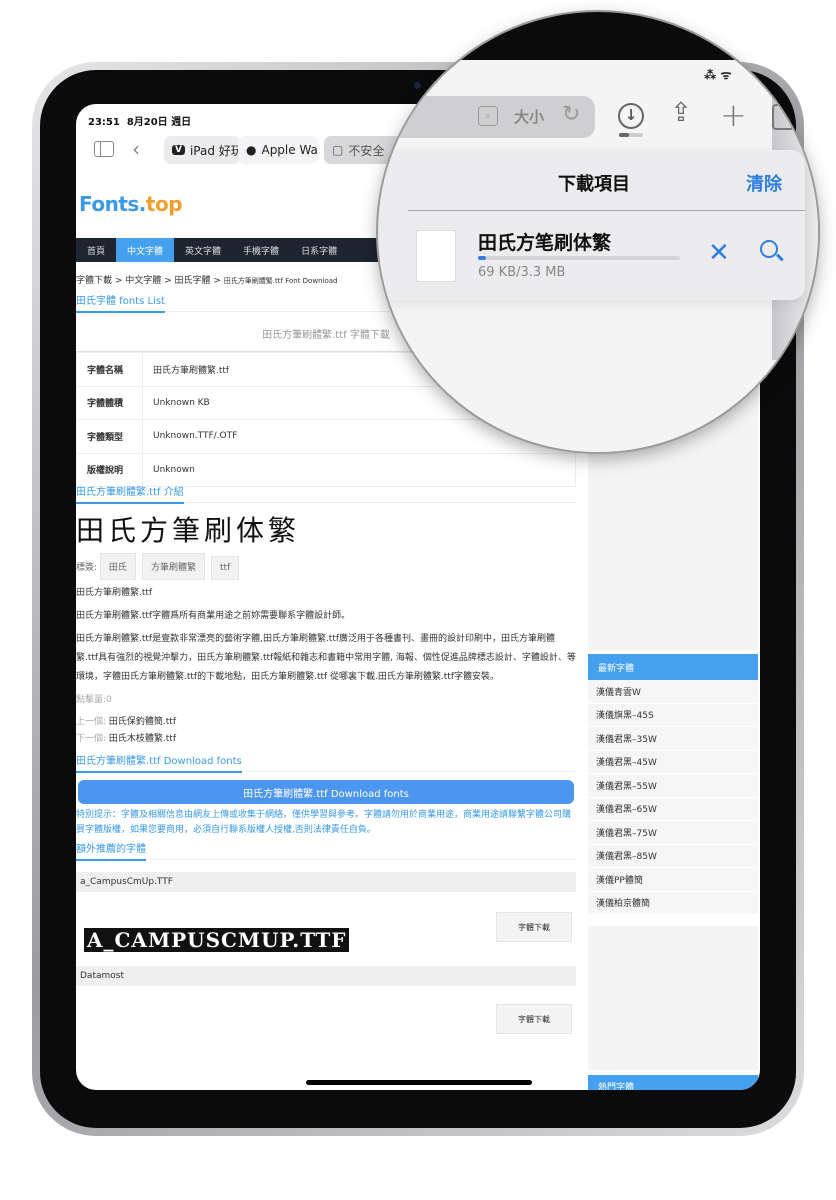  Describe the element at coordinates (673, 998) in the screenshot. I see `sidebar-ad` at that location.